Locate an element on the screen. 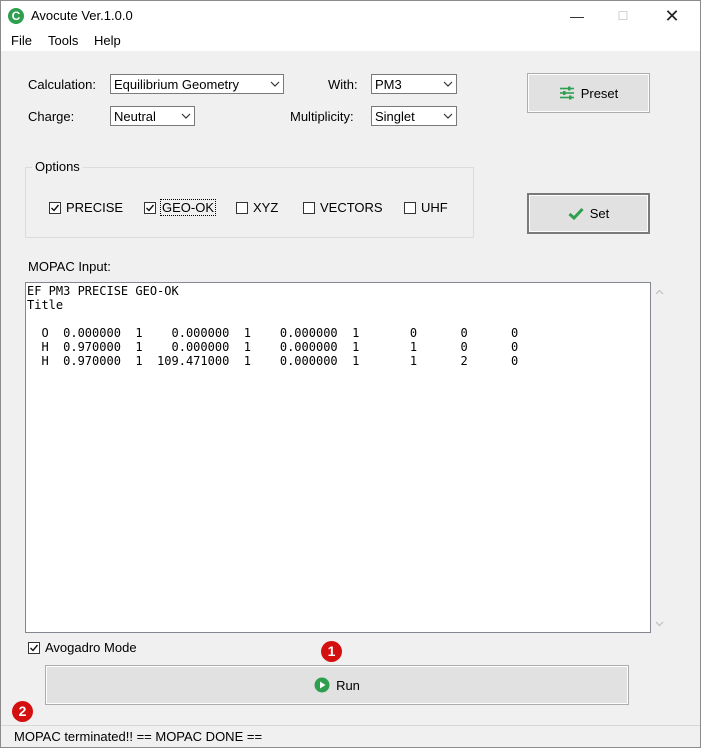  menu-bar: File Tools Help is located at coordinates (350, 41).